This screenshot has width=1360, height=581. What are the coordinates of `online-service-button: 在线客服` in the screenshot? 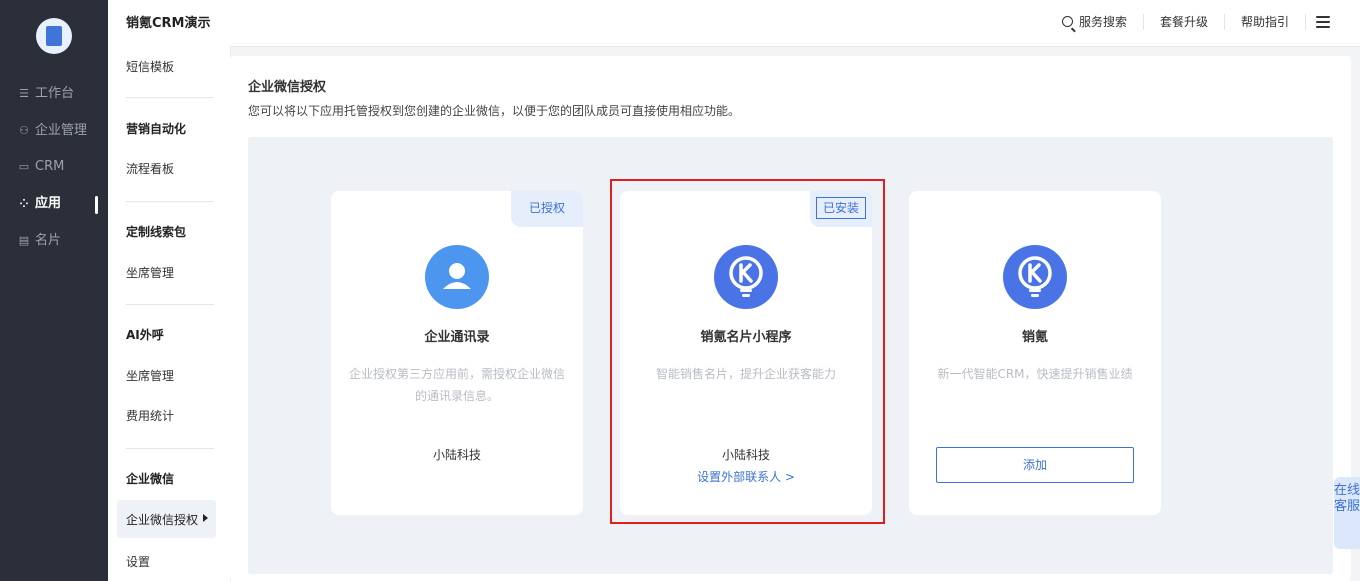 It's located at (1347, 513).